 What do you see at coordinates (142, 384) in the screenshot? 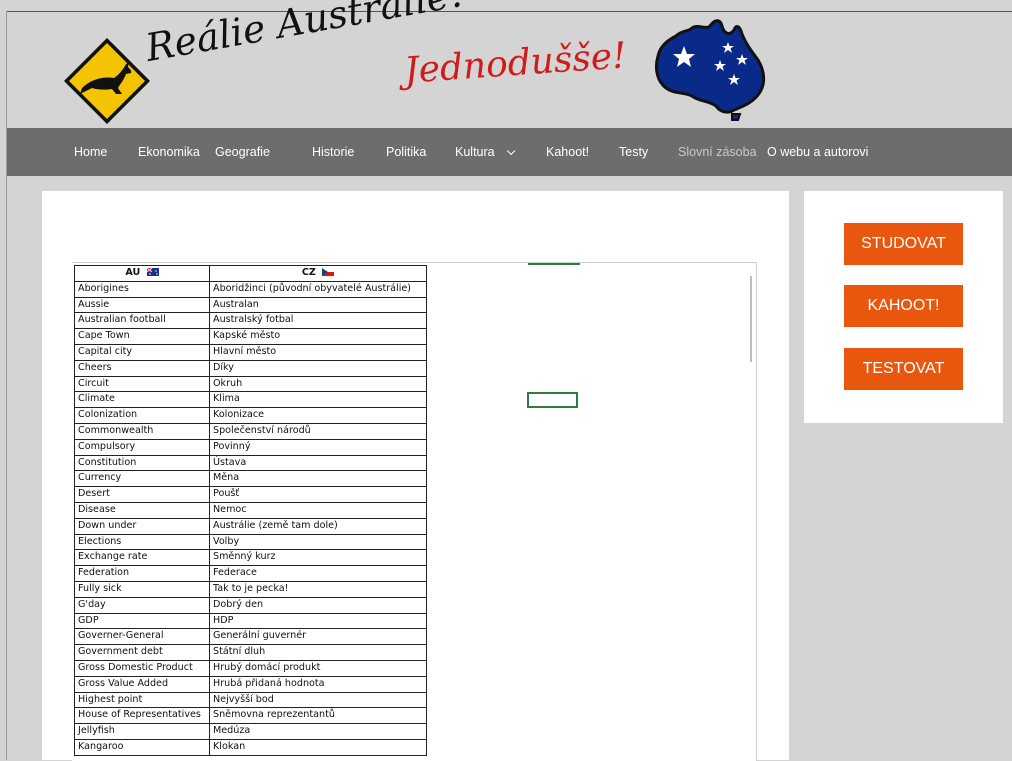
I see `term-au: Circuit` at bounding box center [142, 384].